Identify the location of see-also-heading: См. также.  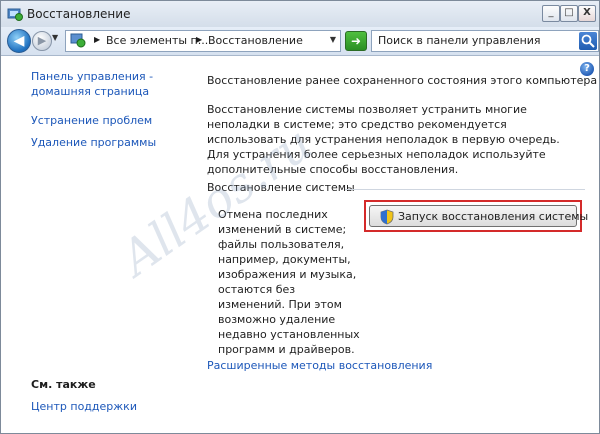
(63, 384).